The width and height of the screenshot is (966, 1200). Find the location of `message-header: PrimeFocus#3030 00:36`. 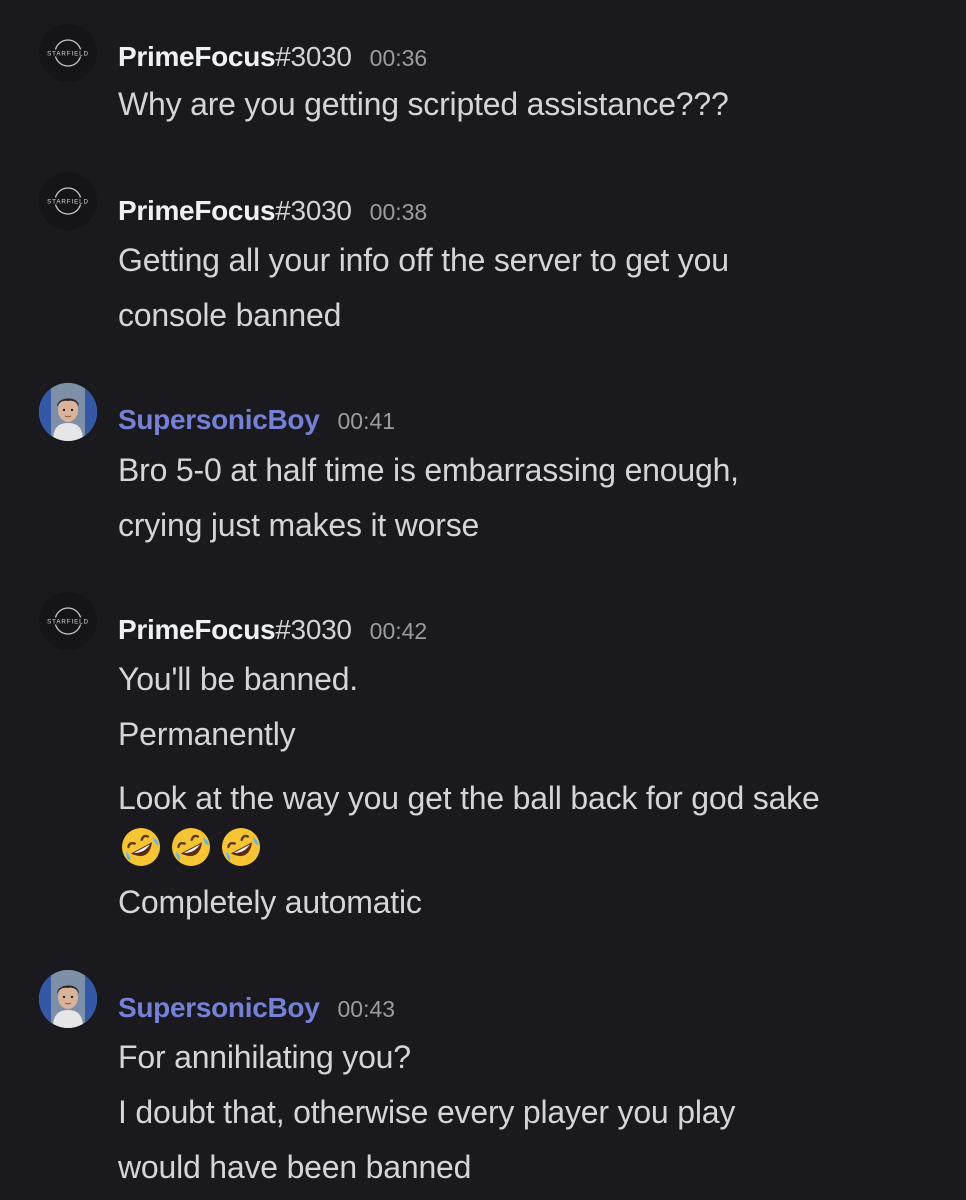

message-header: PrimeFocus#3030 00:36 is located at coordinates (272, 57).